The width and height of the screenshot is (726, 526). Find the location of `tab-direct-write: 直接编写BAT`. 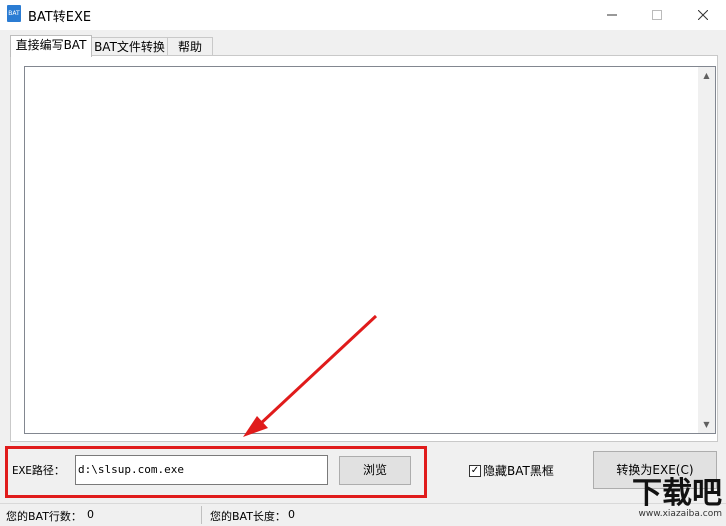

tab-direct-write: 直接编写BAT is located at coordinates (51, 46).